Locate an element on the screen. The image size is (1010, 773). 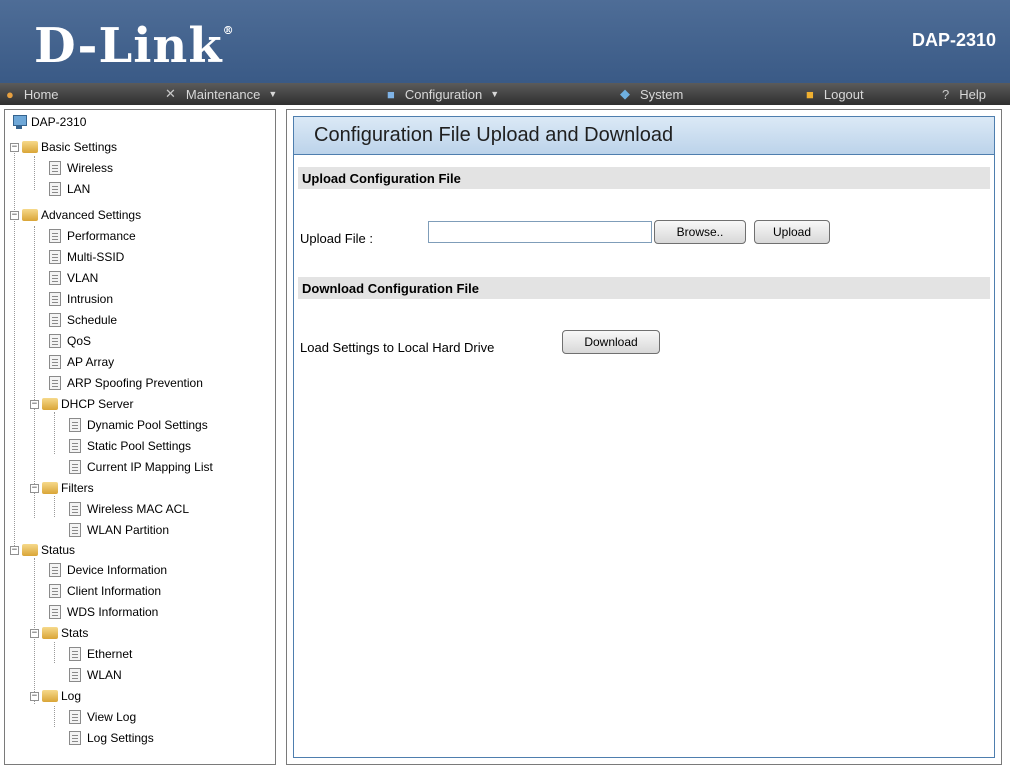
menu-logout: ■ Logout is located at coordinates (835, 94).